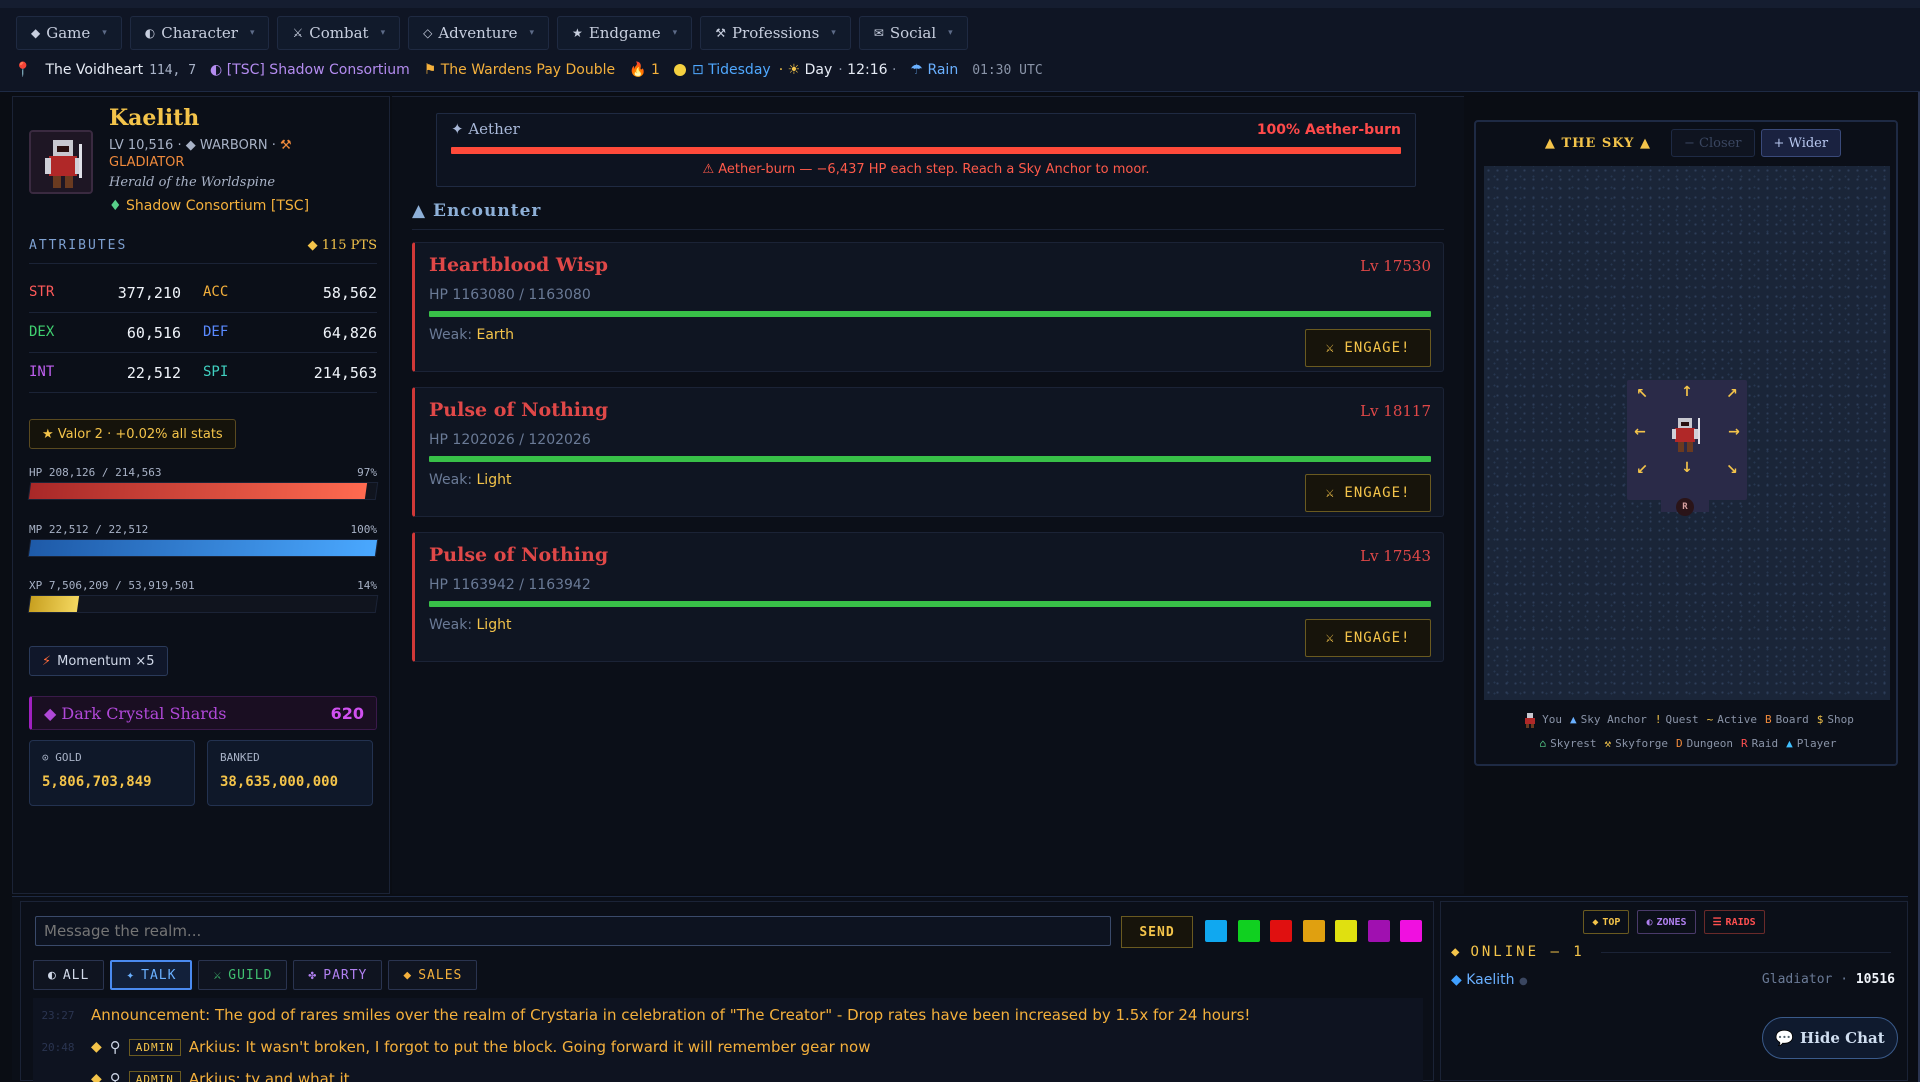 This screenshot has width=1920, height=1082. What do you see at coordinates (1606, 922) in the screenshot?
I see `online-tab-top: ◆TOP` at bounding box center [1606, 922].